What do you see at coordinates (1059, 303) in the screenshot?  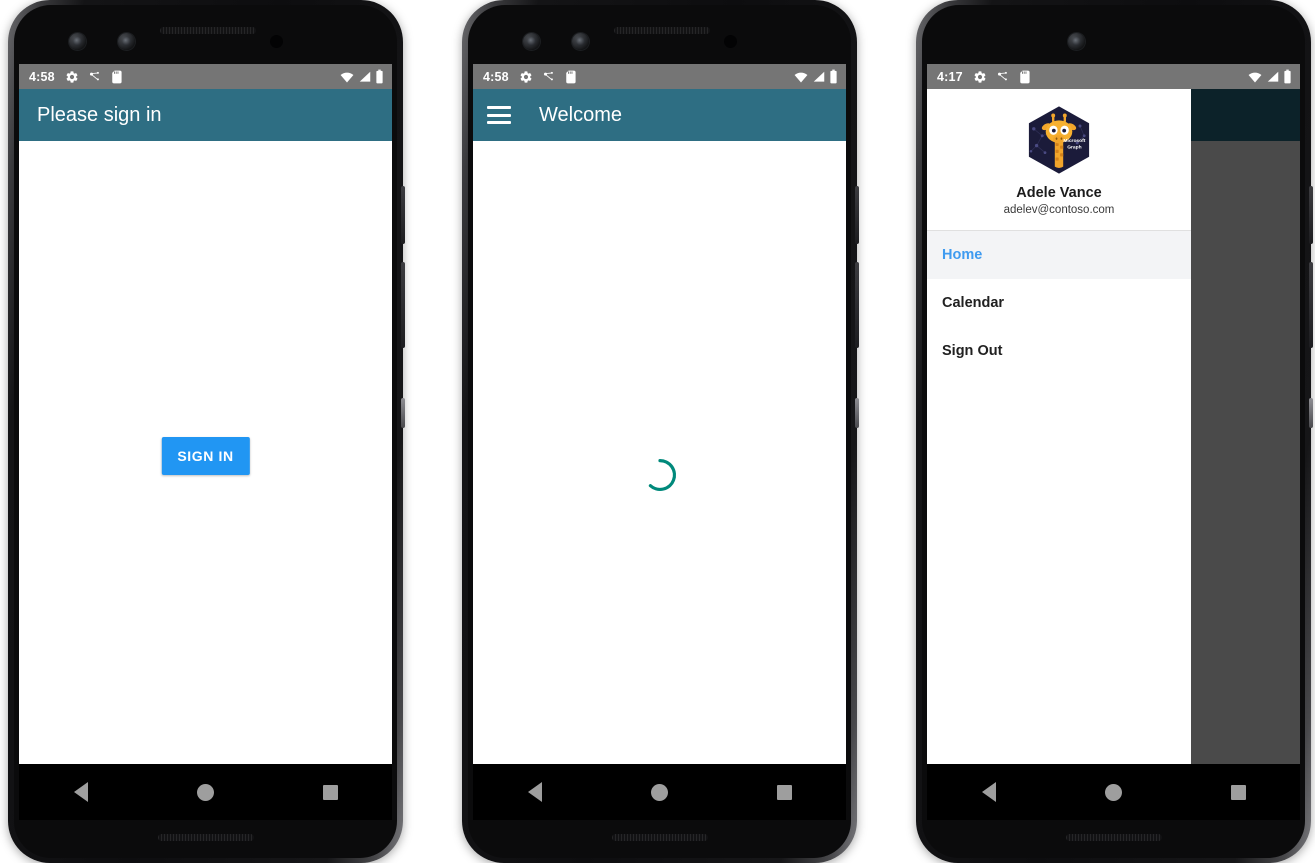 I see `drawer-item-calendar: Calendar` at bounding box center [1059, 303].